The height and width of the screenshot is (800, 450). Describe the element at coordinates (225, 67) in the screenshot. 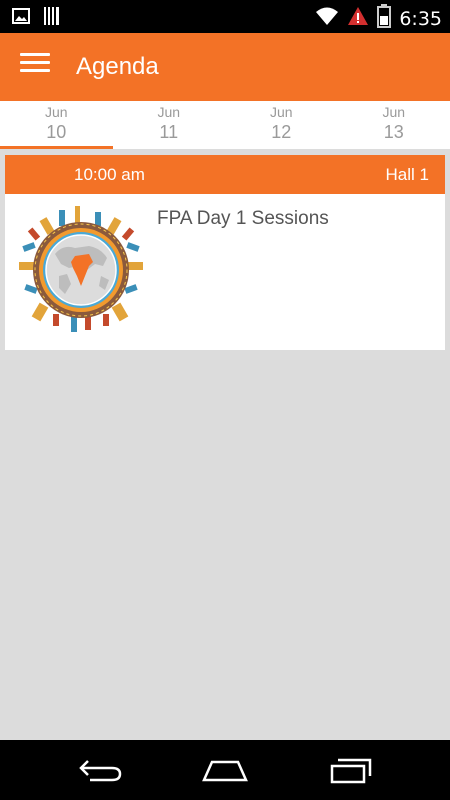

I see `app-bar: Agenda` at that location.